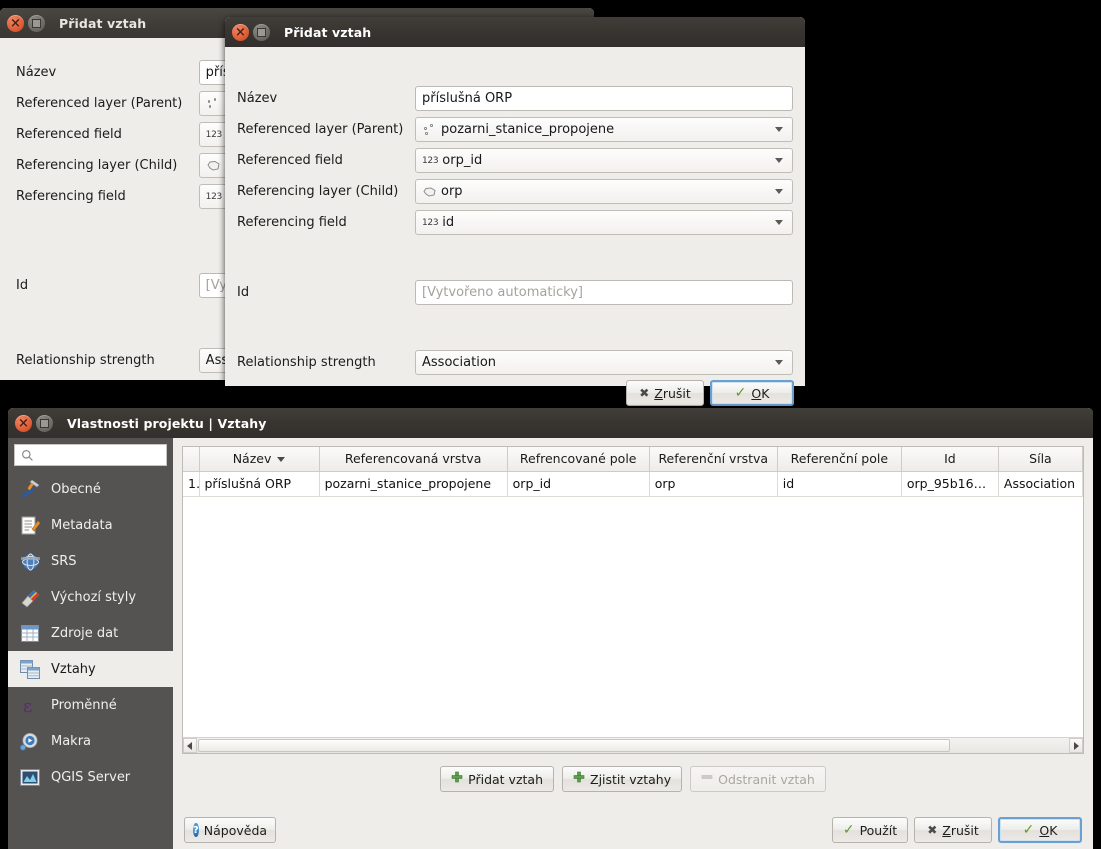 This screenshot has width=1101, height=849. I want to click on sidebar-item-srs: SRS, so click(90, 561).